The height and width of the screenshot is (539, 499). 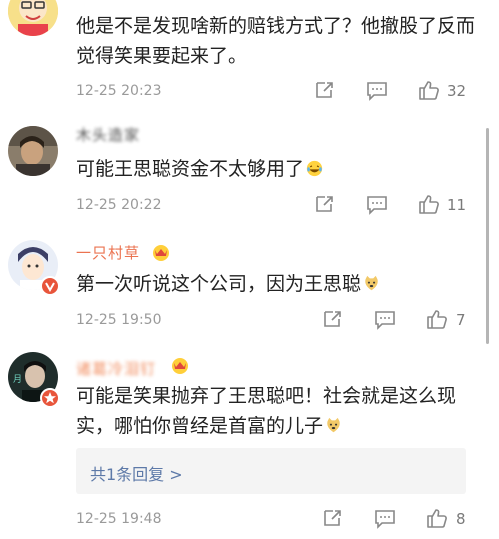 What do you see at coordinates (487, 236) in the screenshot?
I see `scrollbar` at bounding box center [487, 236].